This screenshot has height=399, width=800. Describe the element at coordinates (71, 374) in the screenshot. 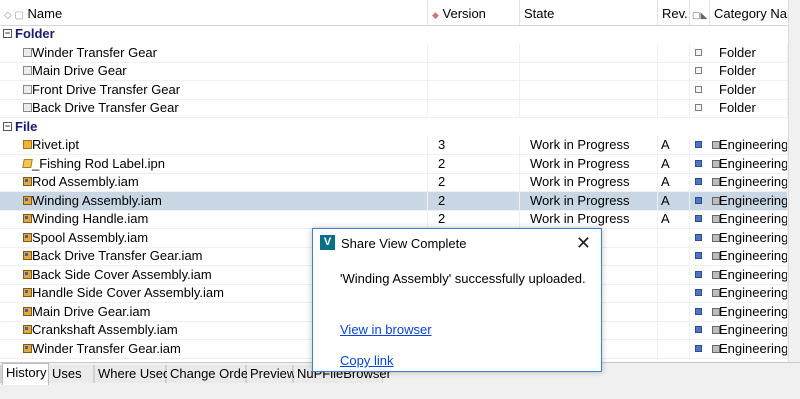

I see `tab-uses: Uses` at that location.